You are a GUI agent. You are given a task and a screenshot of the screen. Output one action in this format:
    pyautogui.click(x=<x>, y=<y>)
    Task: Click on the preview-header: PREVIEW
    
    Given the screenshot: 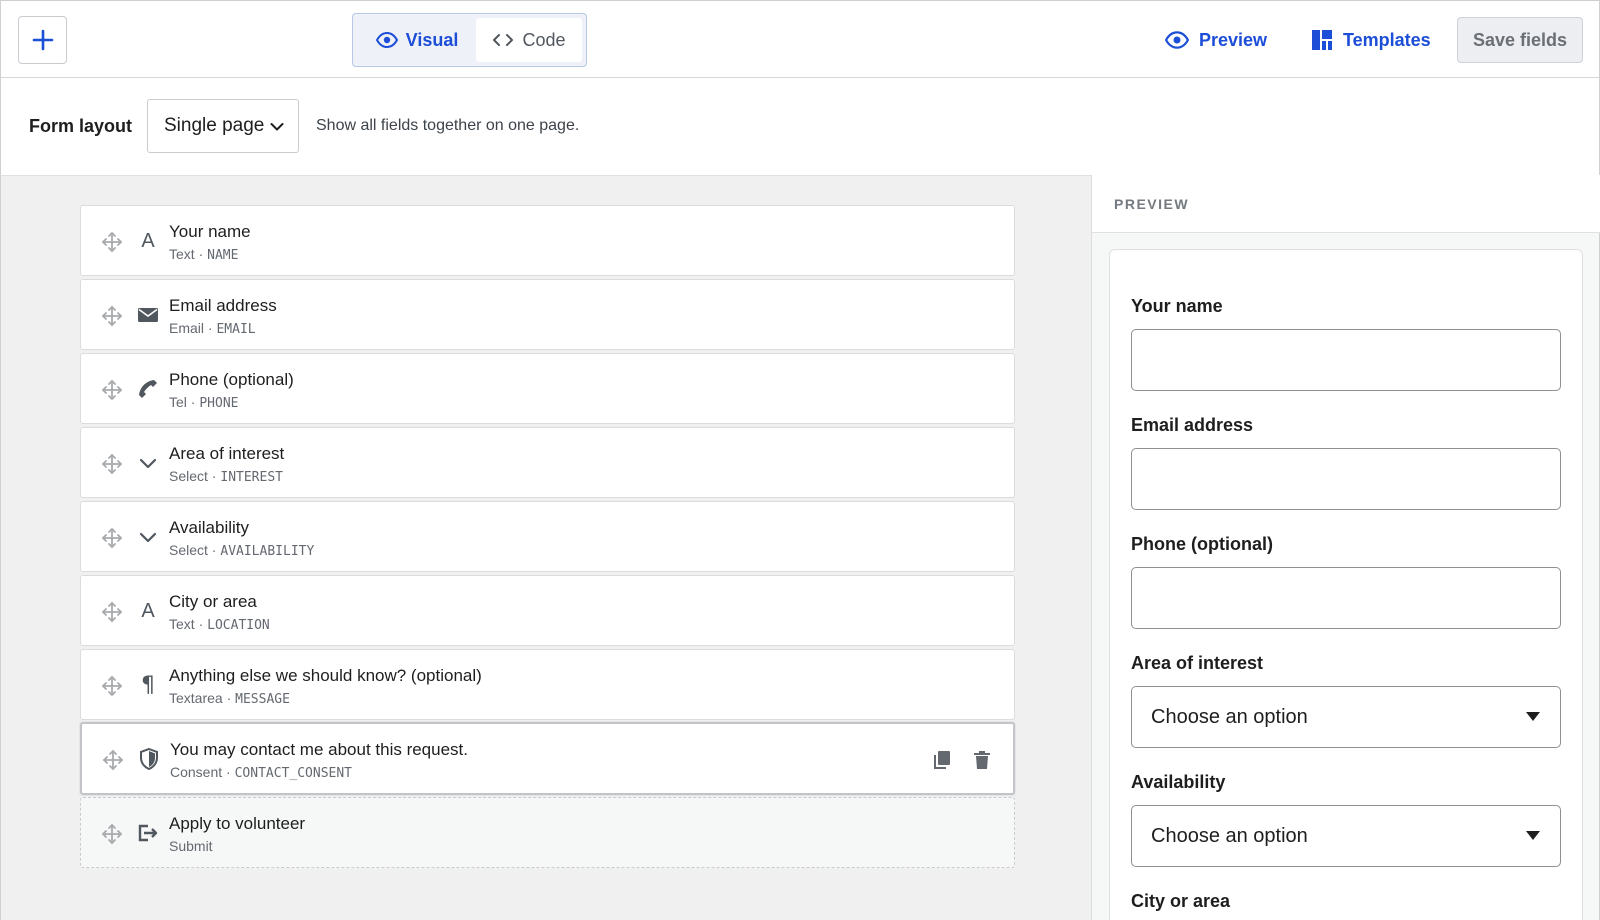 What is the action you would take?
    pyautogui.click(x=1346, y=204)
    